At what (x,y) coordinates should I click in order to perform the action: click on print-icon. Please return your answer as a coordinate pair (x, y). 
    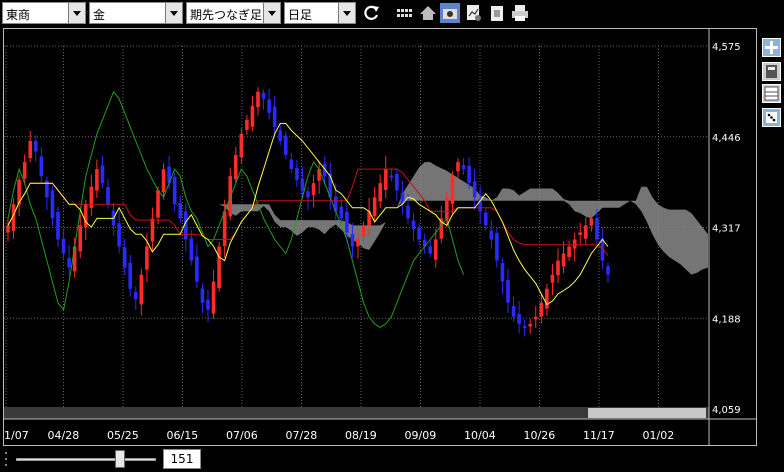
    Looking at the image, I should click on (520, 13).